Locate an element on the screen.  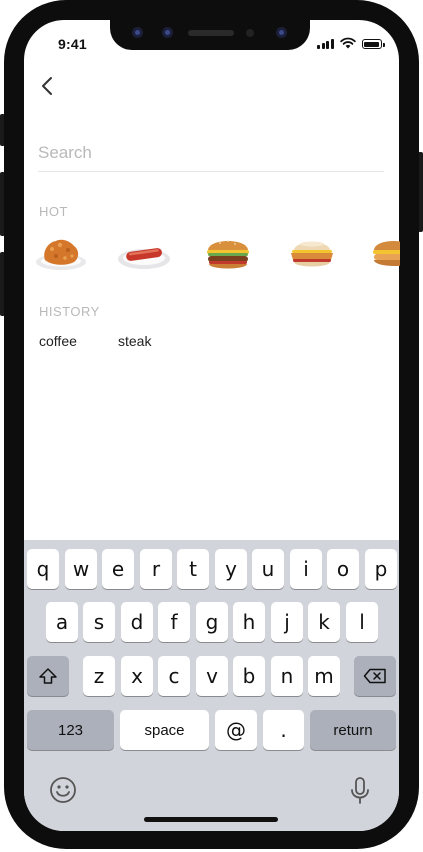
key-v: v is located at coordinates (212, 676).